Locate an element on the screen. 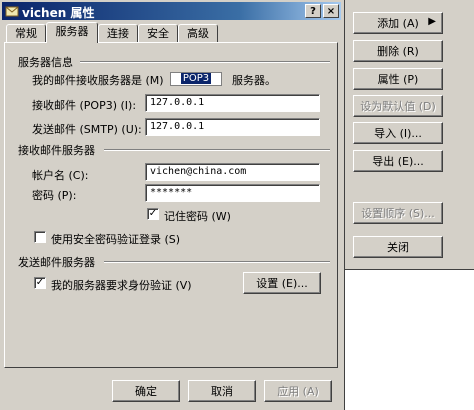 This screenshot has width=474, height=410. close-button: 关闭 is located at coordinates (398, 247).